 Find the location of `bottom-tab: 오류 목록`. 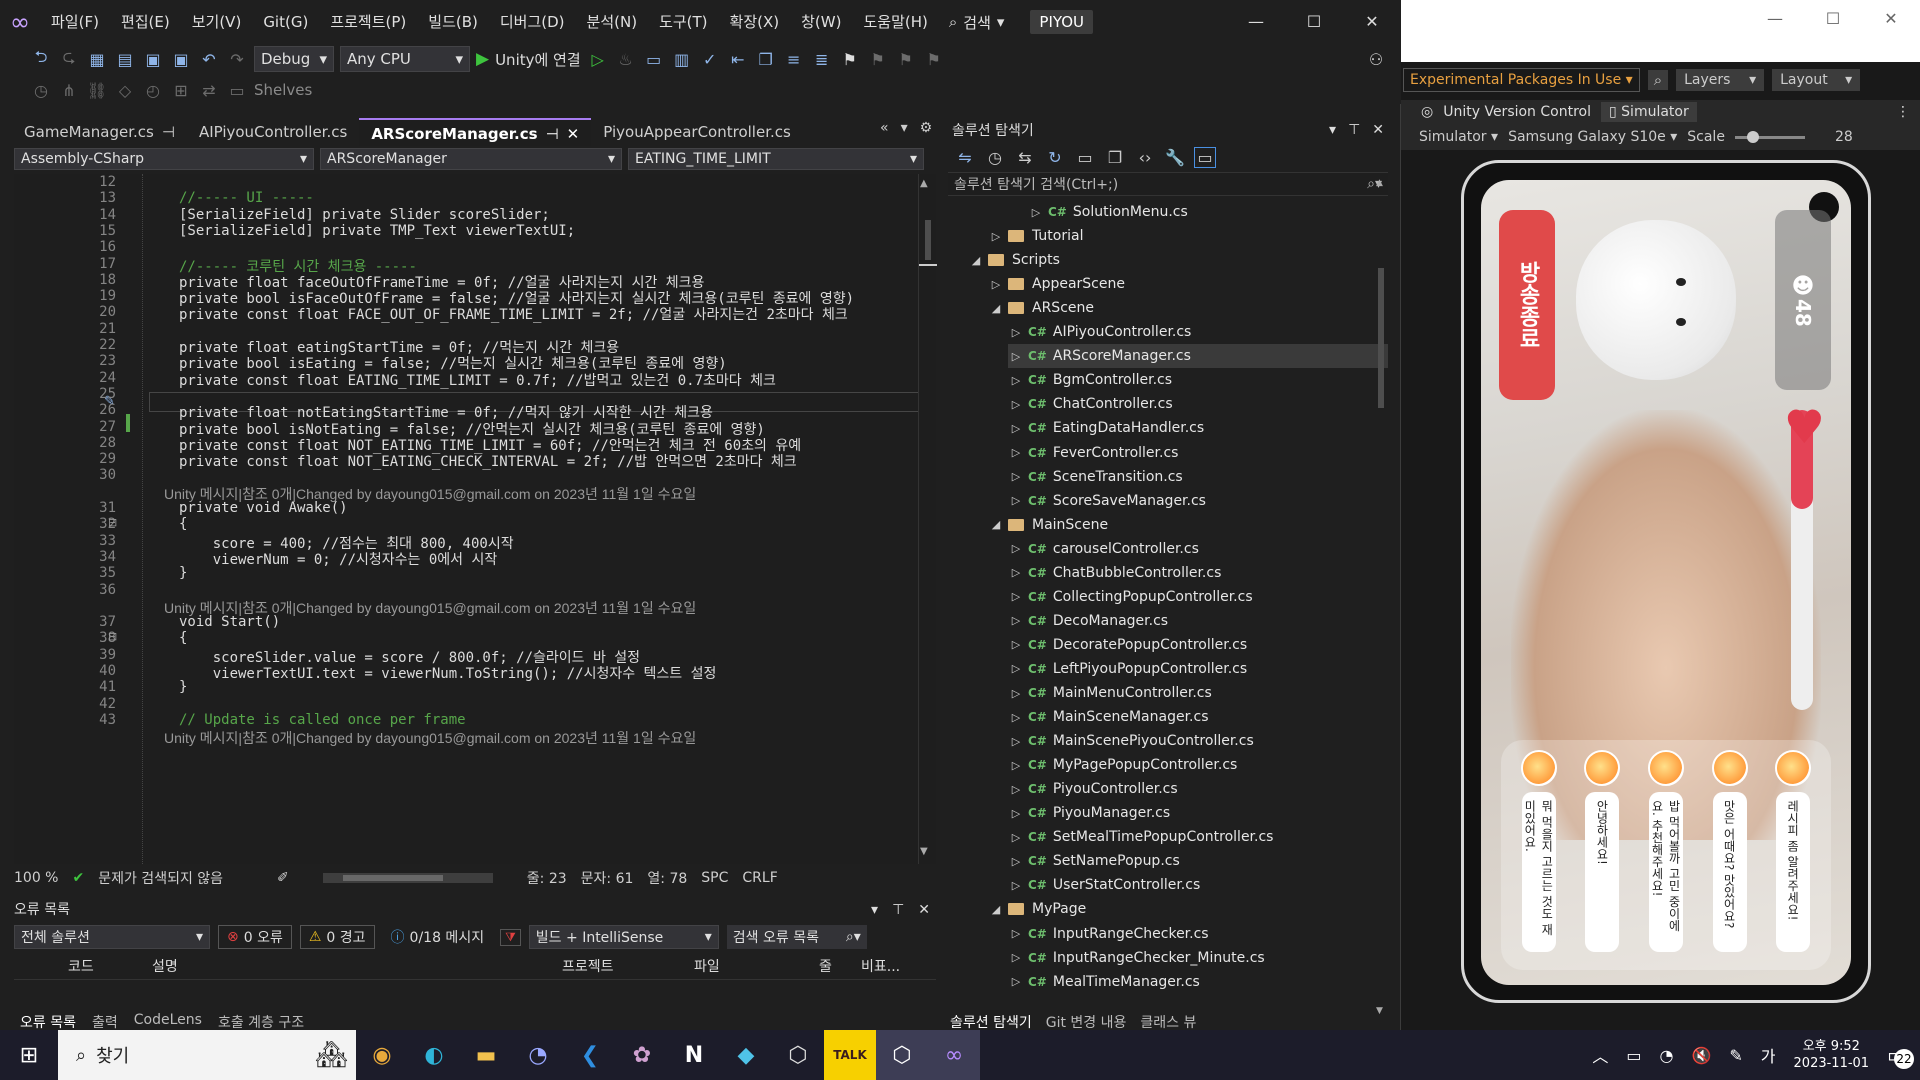

bottom-tab: 오류 목록 is located at coordinates (48, 1022).